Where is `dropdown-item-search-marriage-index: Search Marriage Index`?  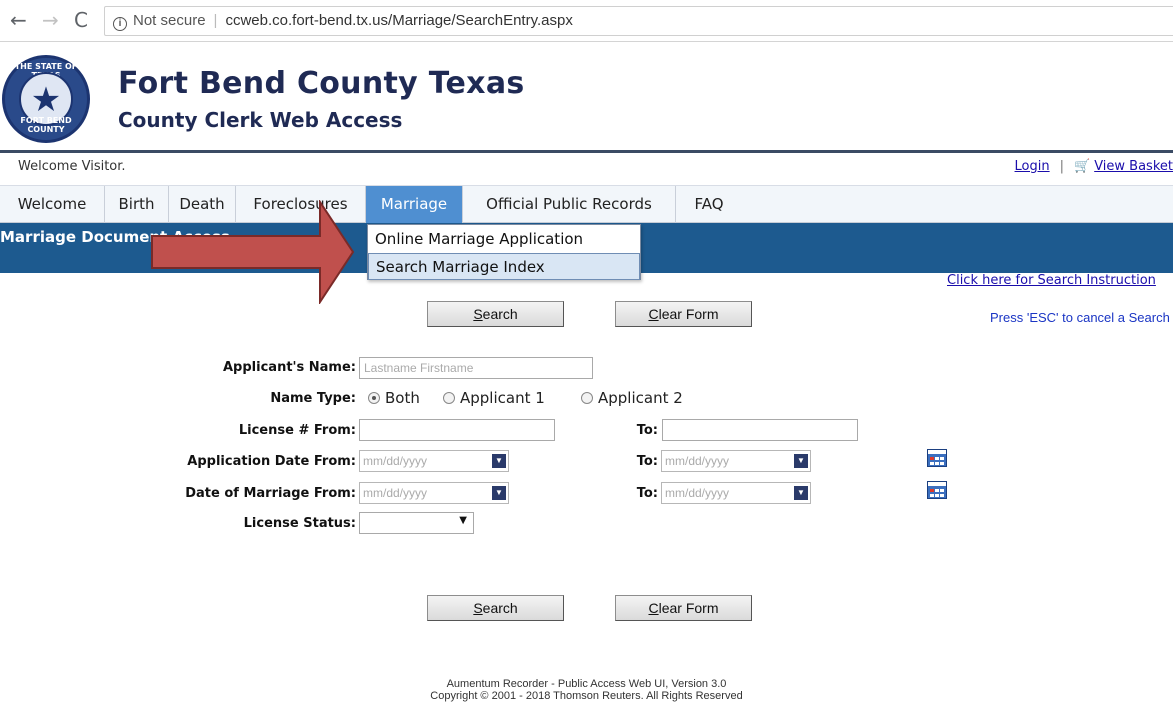
dropdown-item-search-marriage-index: Search Marriage Index is located at coordinates (504, 266).